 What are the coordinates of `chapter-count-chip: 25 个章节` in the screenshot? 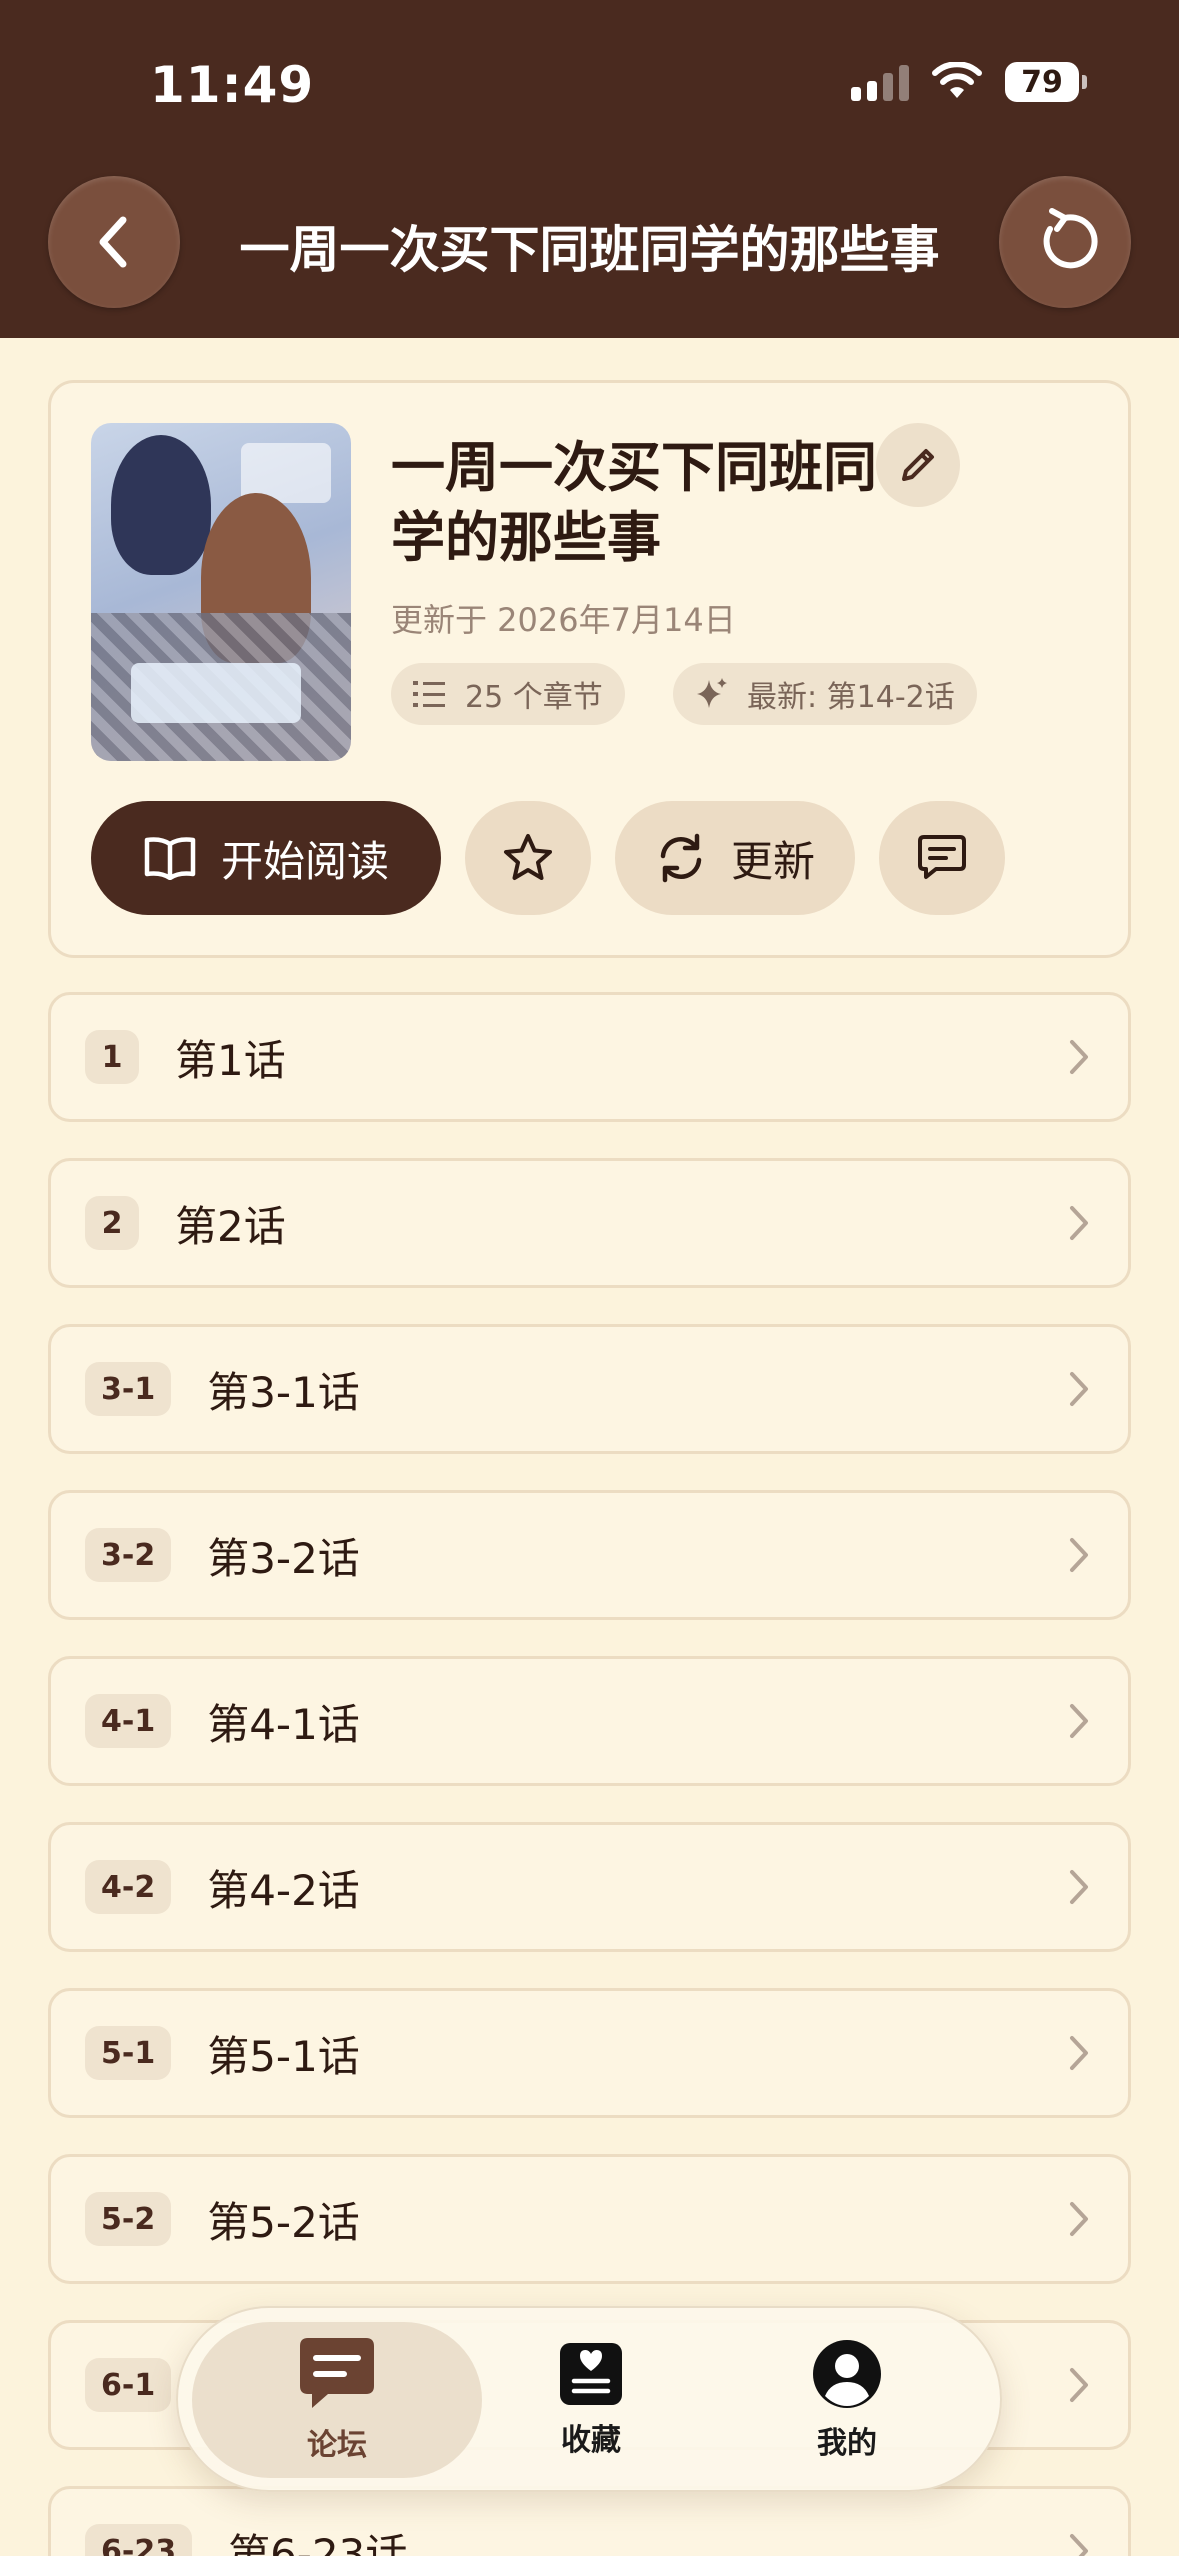 It's located at (508, 694).